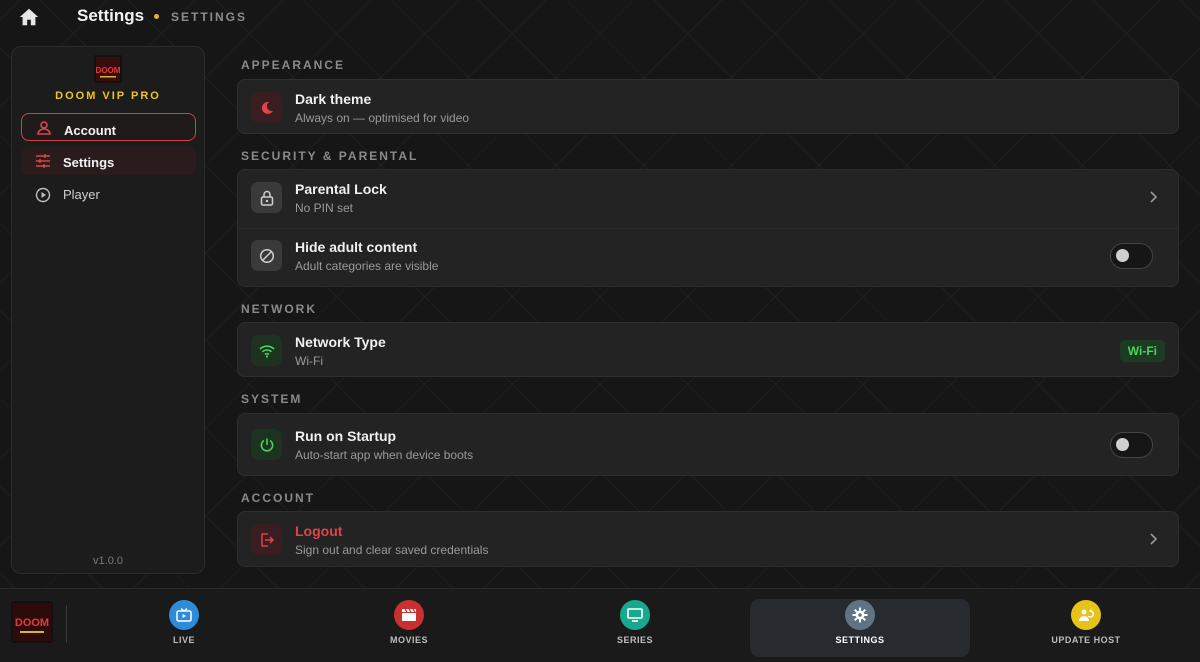  I want to click on update-host-icon, so click(1086, 615).